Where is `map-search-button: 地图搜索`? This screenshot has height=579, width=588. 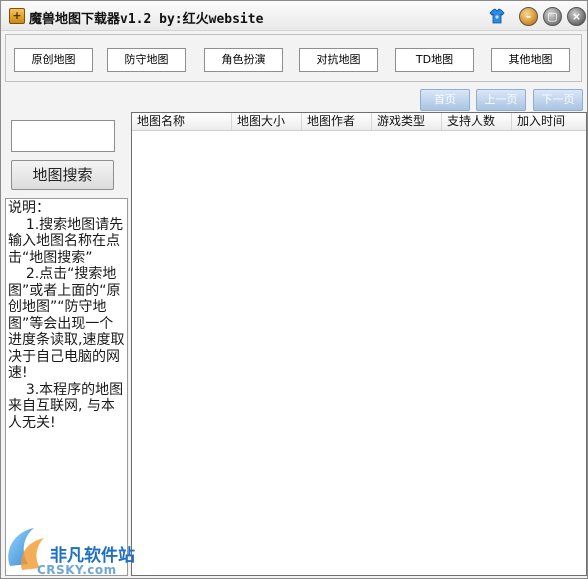
map-search-button: 地图搜索 is located at coordinates (62, 175).